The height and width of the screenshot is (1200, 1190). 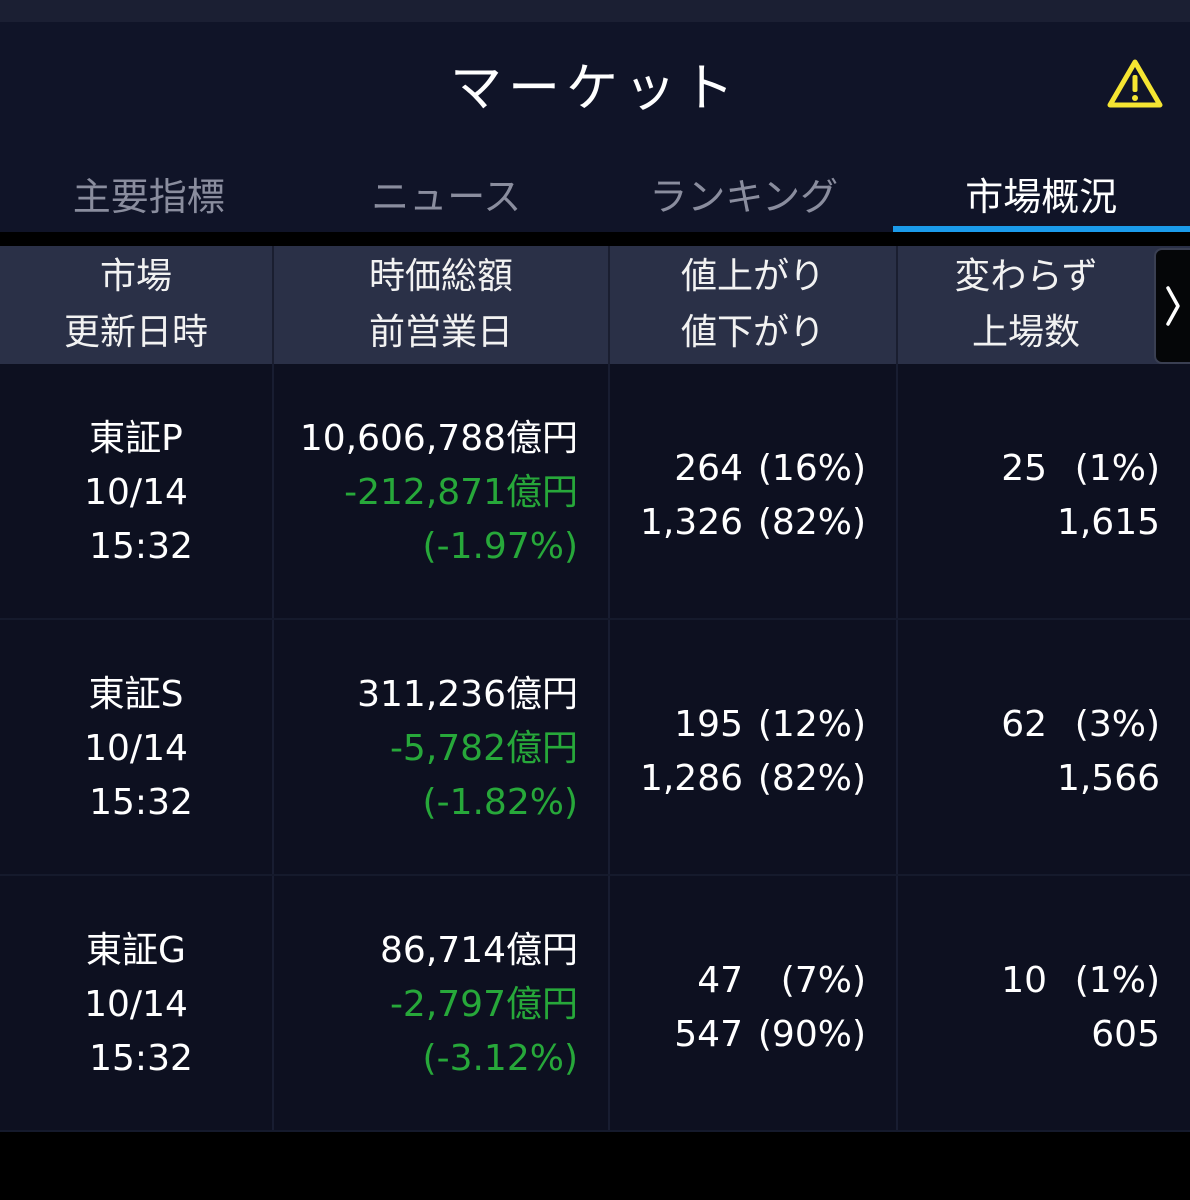 What do you see at coordinates (1125, 1034) in the screenshot?
I see `listed-count: 605` at bounding box center [1125, 1034].